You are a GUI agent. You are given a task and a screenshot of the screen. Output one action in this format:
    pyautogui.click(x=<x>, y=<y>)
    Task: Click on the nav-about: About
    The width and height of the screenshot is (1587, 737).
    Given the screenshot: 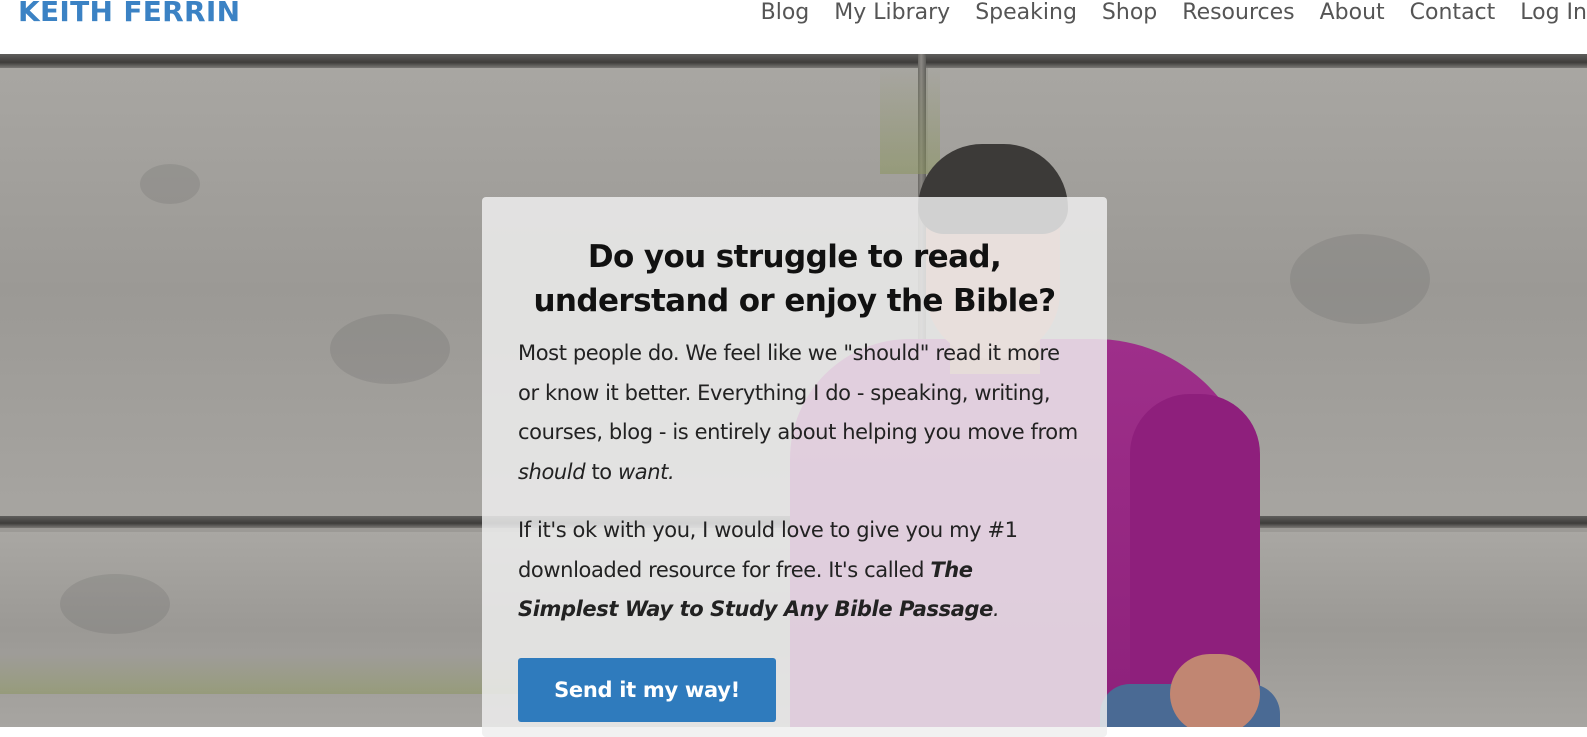 What is the action you would take?
    pyautogui.click(x=1352, y=14)
    